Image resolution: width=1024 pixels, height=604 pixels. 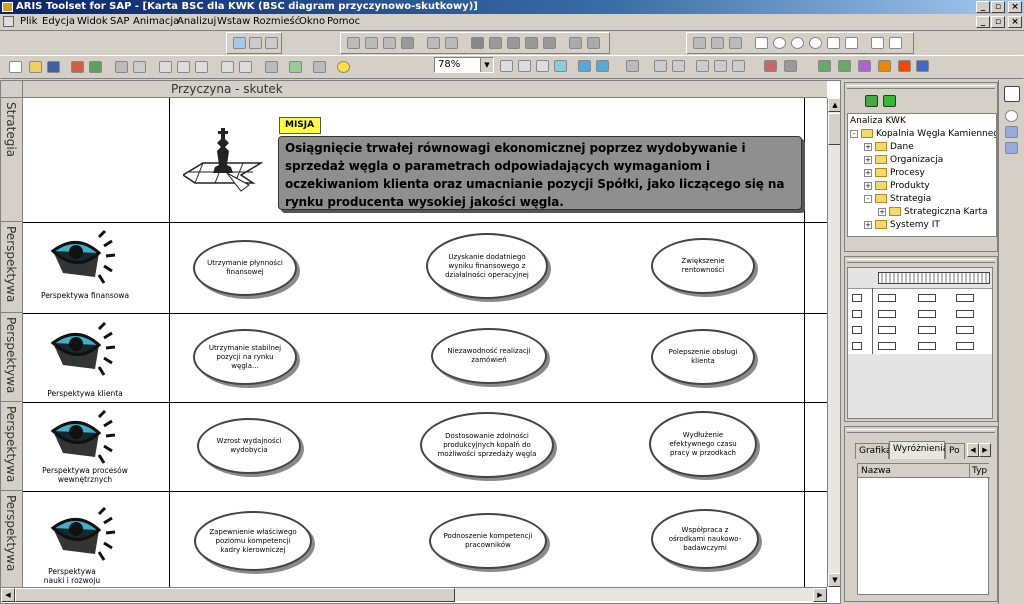 What do you see at coordinates (834, 580) in the screenshot?
I see `scroll-down-icon: ▼` at bounding box center [834, 580].